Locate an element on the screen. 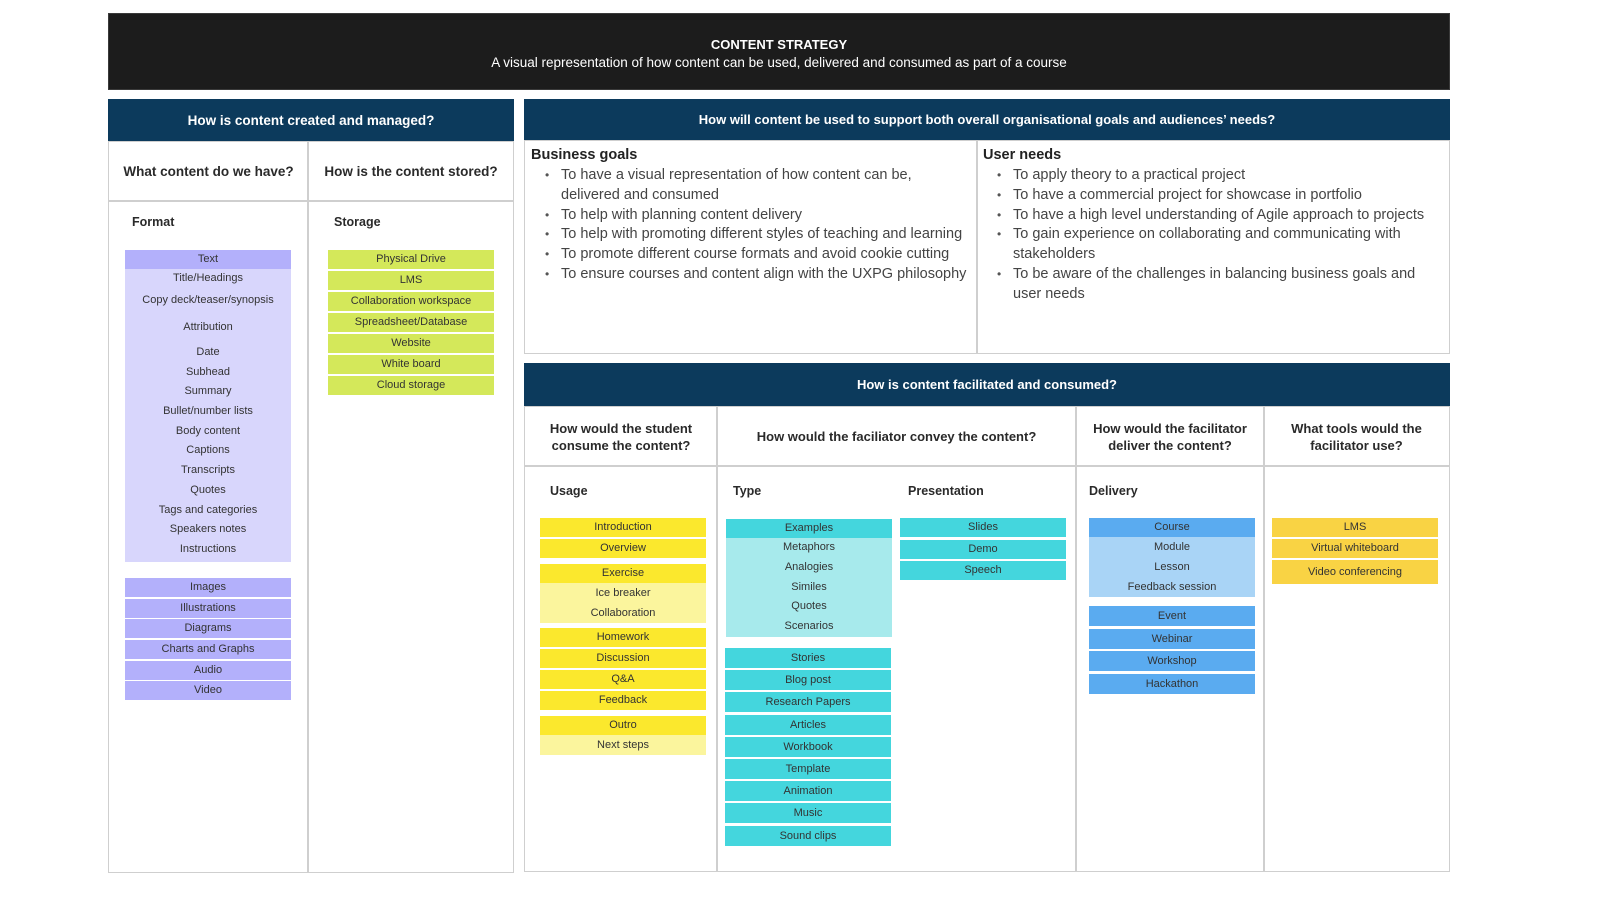 The image size is (1600, 900). sticky-bullet-number-lists: Bullet/number lists is located at coordinates (208, 411).